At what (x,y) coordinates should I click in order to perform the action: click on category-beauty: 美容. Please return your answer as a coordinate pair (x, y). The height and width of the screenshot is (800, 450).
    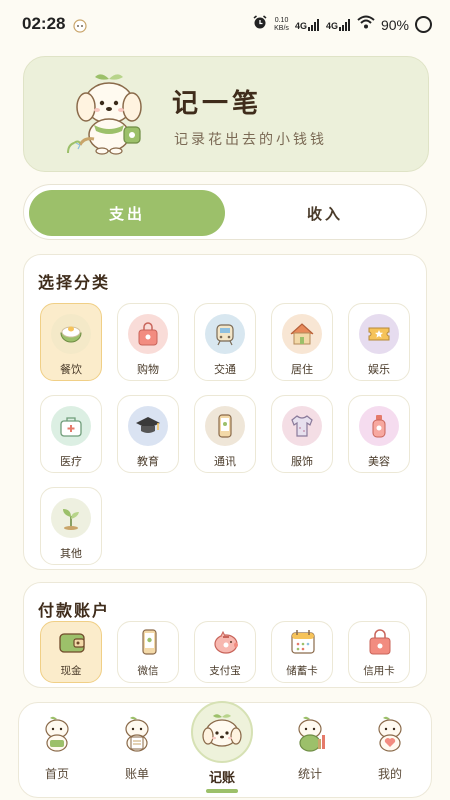
    Looking at the image, I should click on (379, 434).